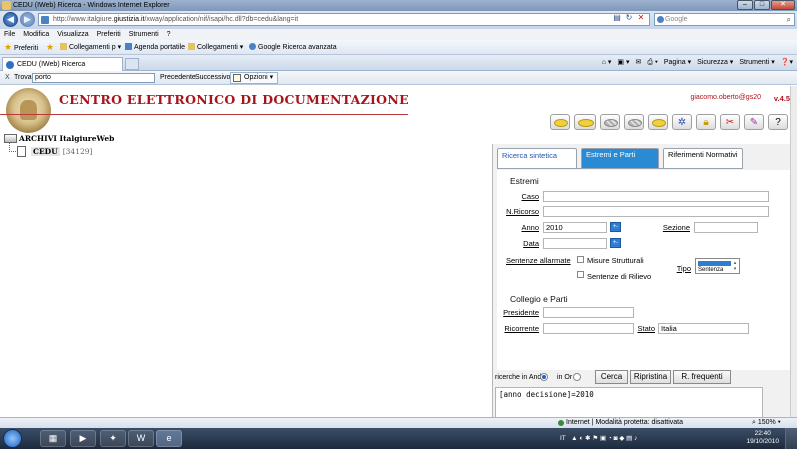 The height and width of the screenshot is (449, 797). Describe the element at coordinates (607, 62) in the screenshot. I see `home-icon: ⌂ ▾` at that location.